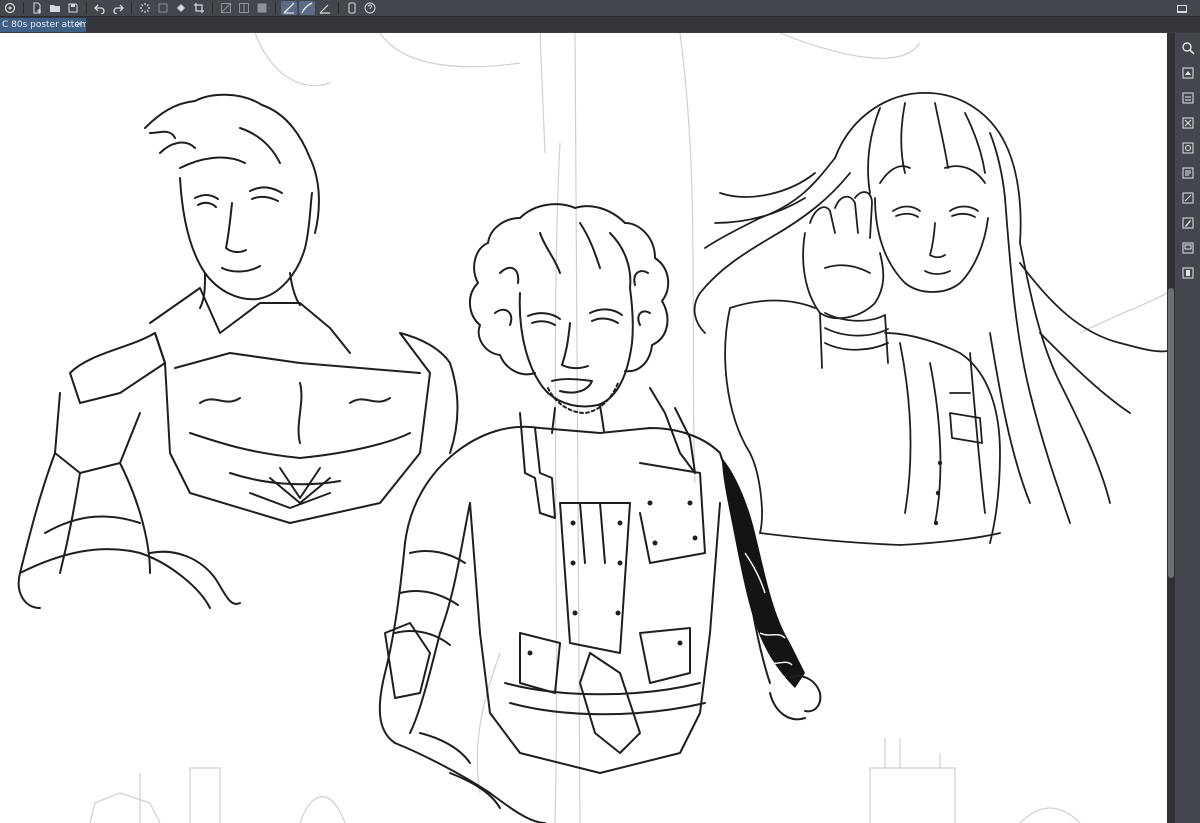 Image resolution: width=1200 pixels, height=823 pixels. I want to click on snap-to-grid-icon, so click(289, 8).